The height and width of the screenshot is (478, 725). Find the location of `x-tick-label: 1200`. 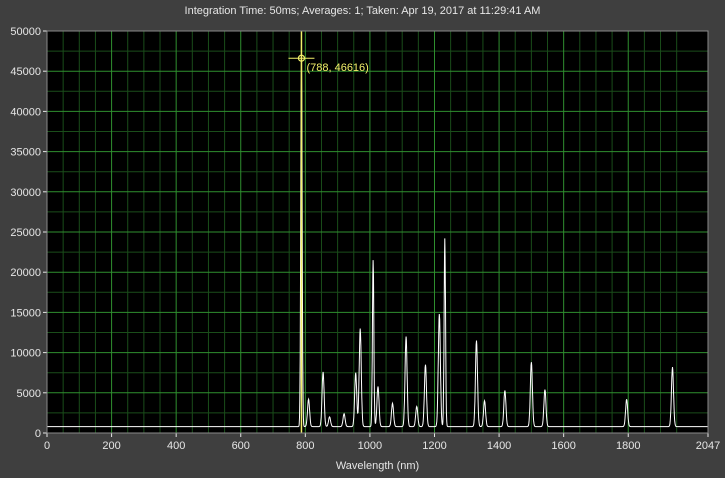

x-tick-label: 1200 is located at coordinates (434, 446).